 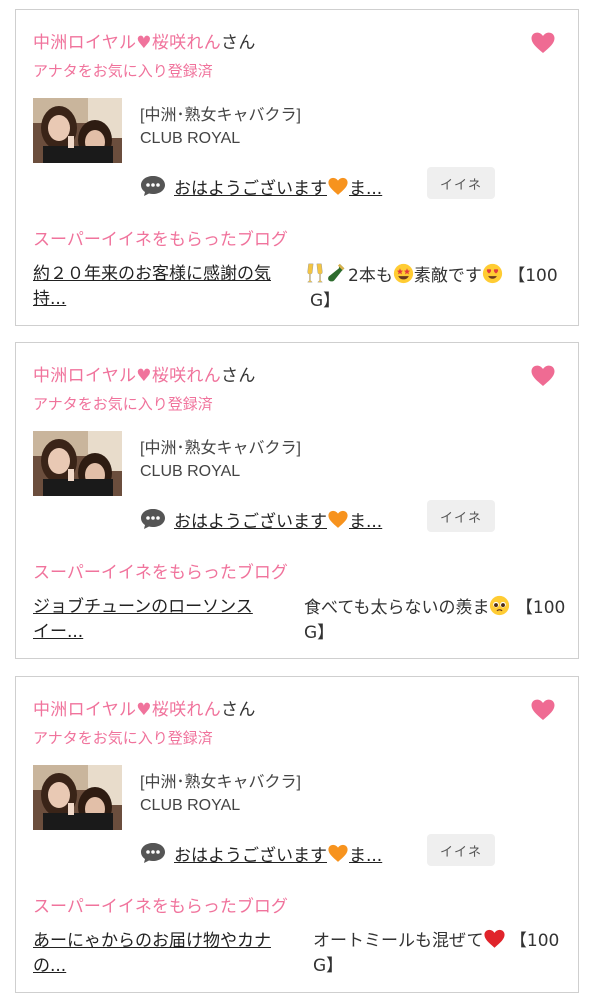 I want to click on super-blog-row: 約２０年来のお客様に感謝の気 持... 2本も 素敵です 【100 G】, so click(x=303, y=287).